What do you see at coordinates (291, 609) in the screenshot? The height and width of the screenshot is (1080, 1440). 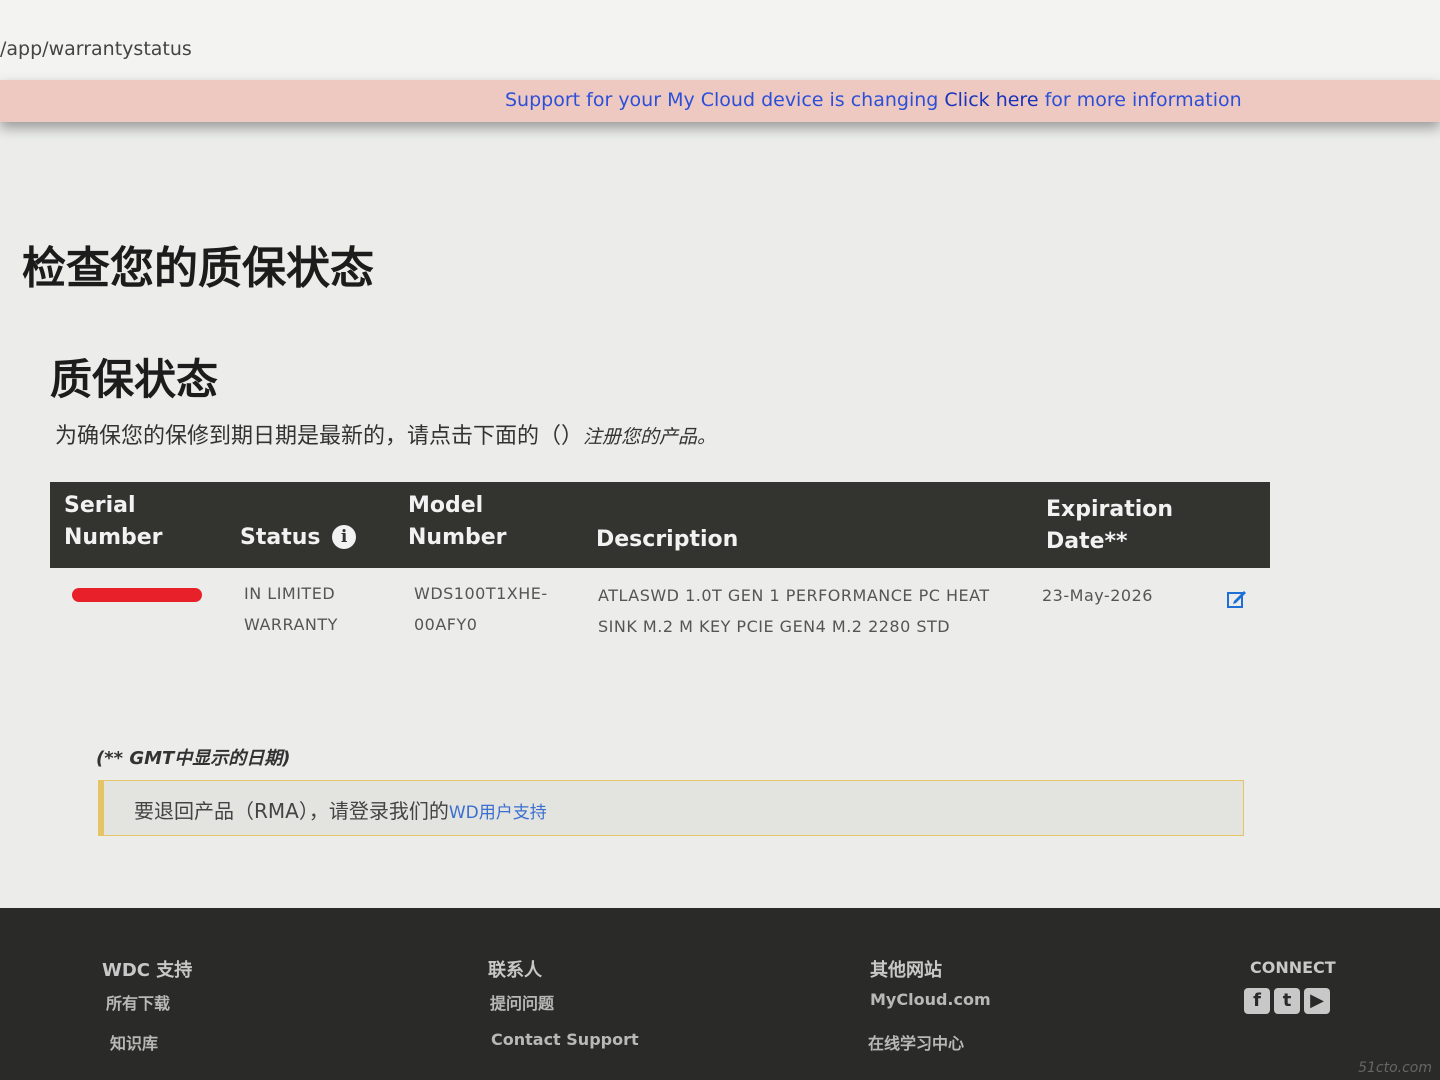 I see `row-status: IN LIMITED WARRANTY` at bounding box center [291, 609].